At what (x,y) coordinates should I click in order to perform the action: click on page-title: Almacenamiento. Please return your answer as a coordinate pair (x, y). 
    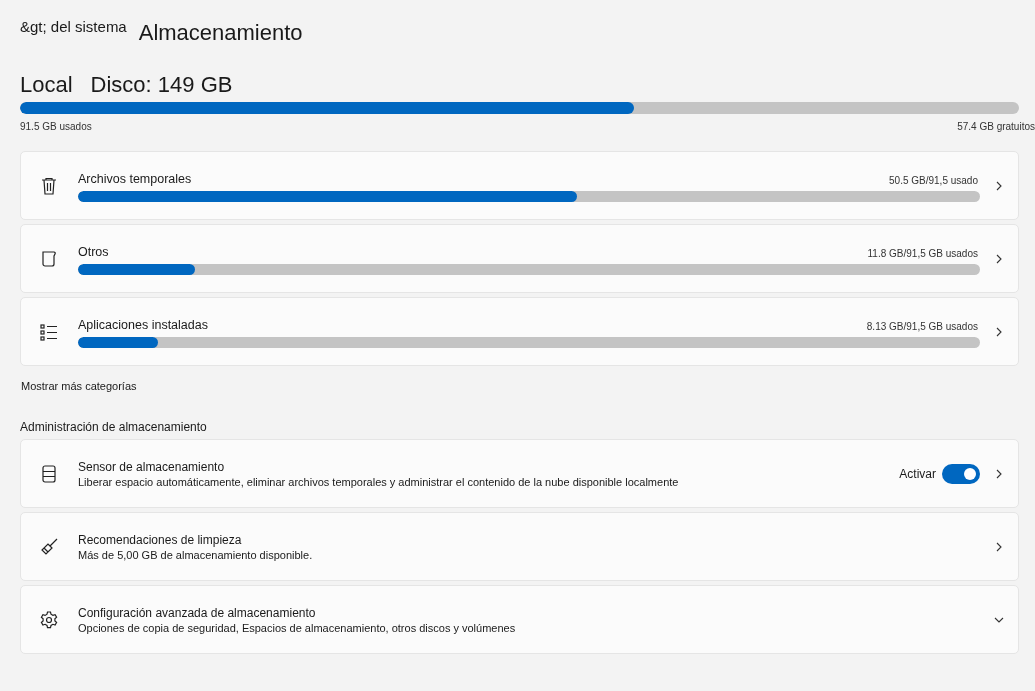
    Looking at the image, I should click on (220, 32).